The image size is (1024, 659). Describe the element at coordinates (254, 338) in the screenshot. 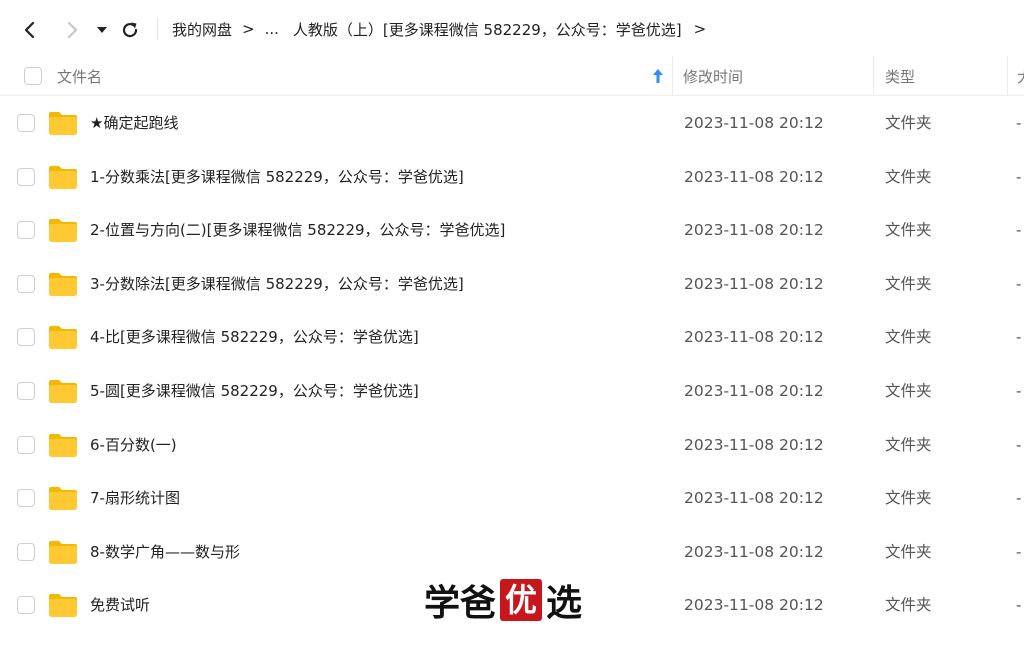

I see `file-name: 4-比[更多课程微信 582229，公众号：学爸优选]` at that location.